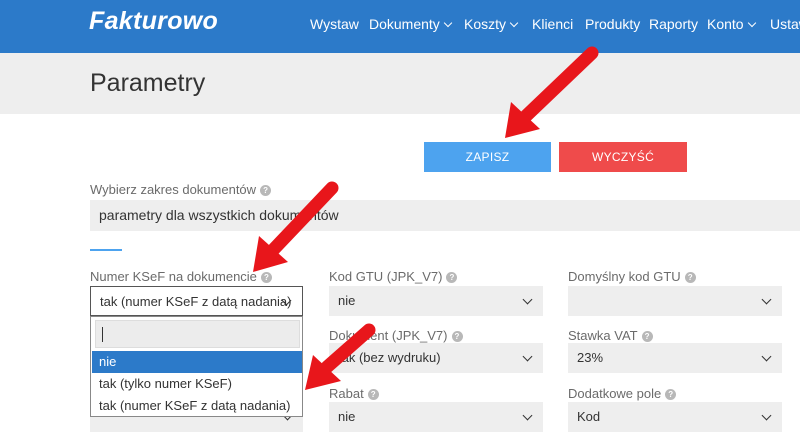 The image size is (800, 445). What do you see at coordinates (590, 357) in the screenshot?
I see `vat-select-value: 23%` at bounding box center [590, 357].